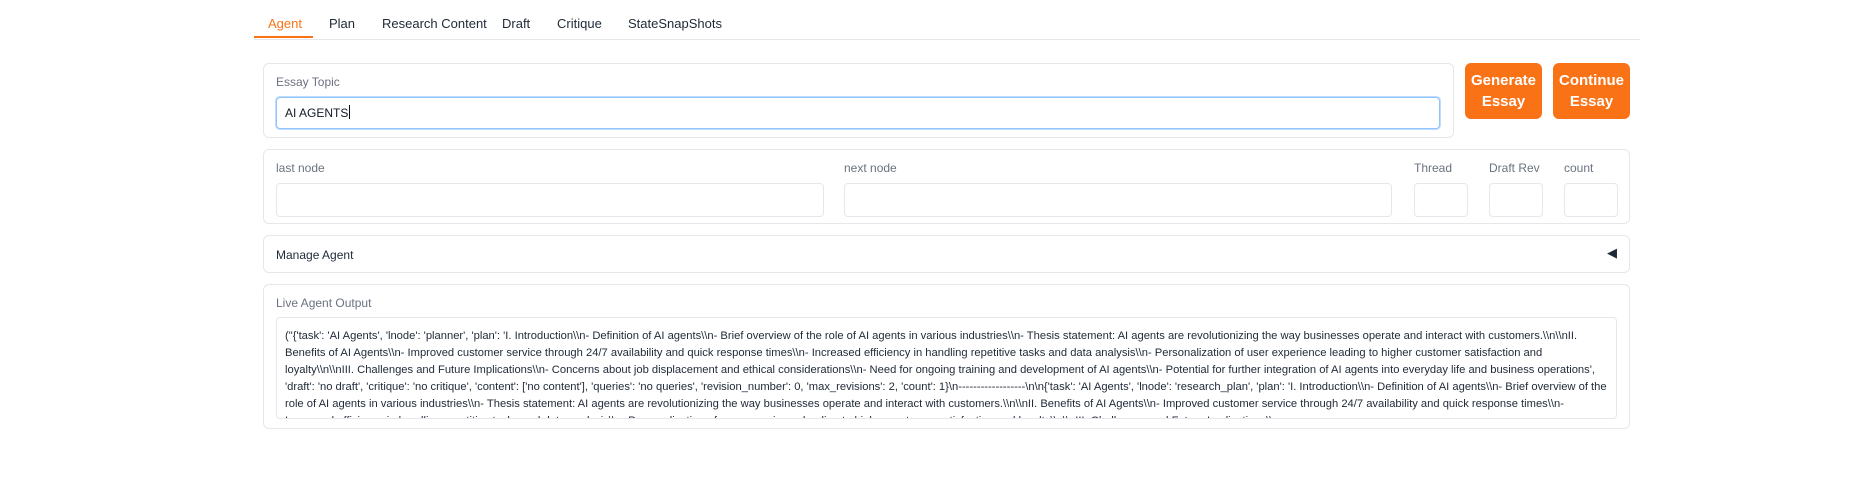 The width and height of the screenshot is (1872, 487). What do you see at coordinates (317, 113) in the screenshot?
I see `essay-topic-value: AI AGENTS` at bounding box center [317, 113].